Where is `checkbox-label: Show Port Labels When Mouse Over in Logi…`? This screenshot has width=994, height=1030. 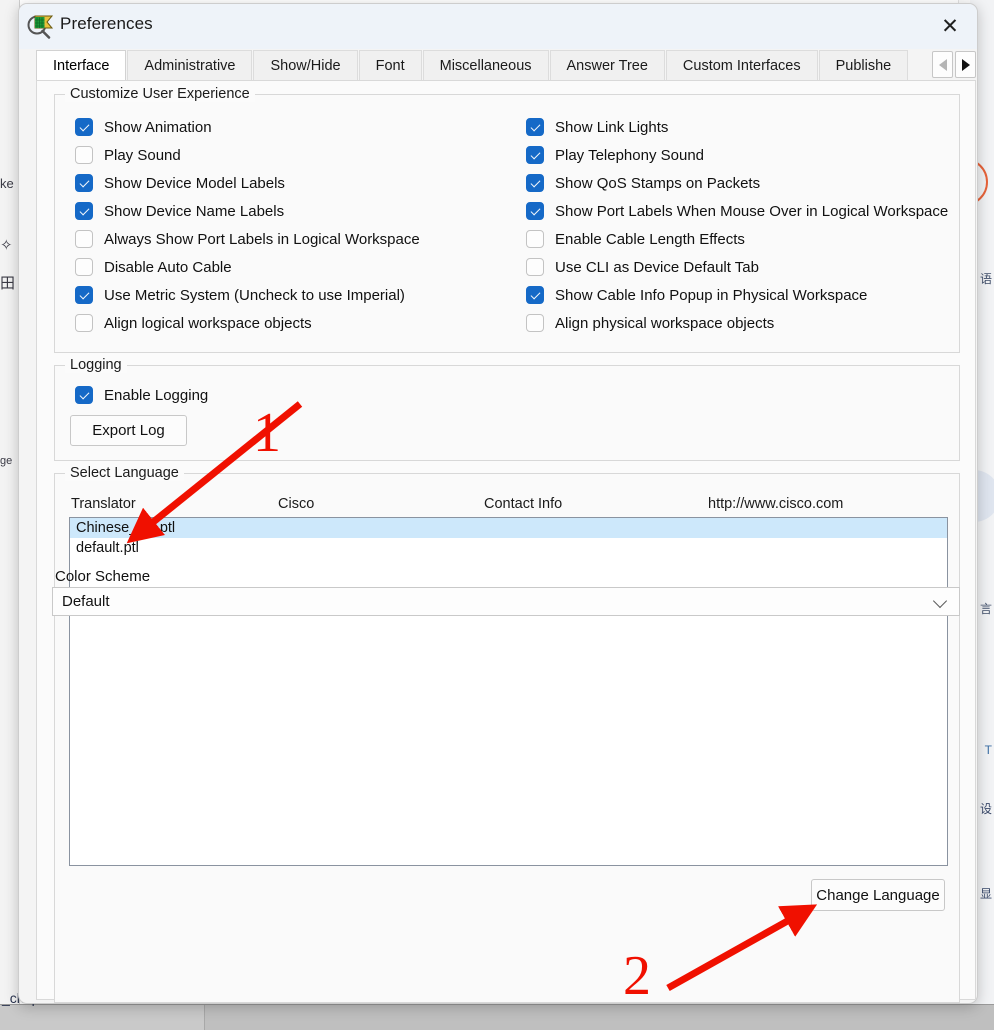
checkbox-label: Show Port Labels When Mouse Over in Logi… is located at coordinates (752, 211).